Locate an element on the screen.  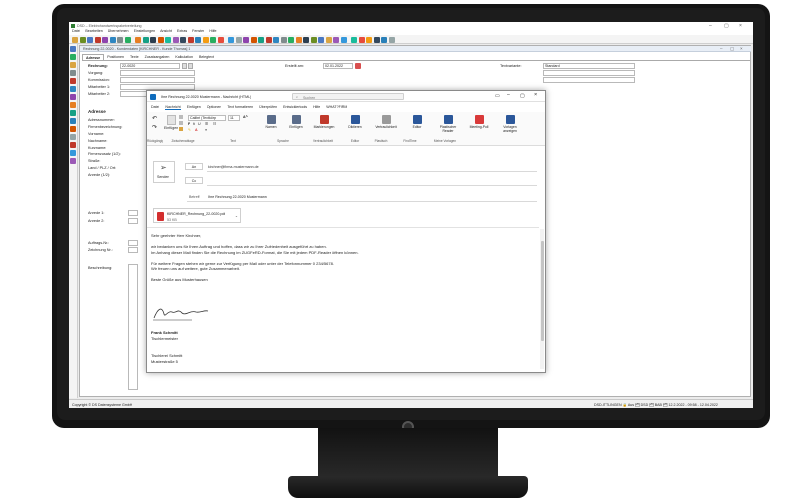
ribbon-tab-hilfe: Hilfe is located at coordinates (316, 107).